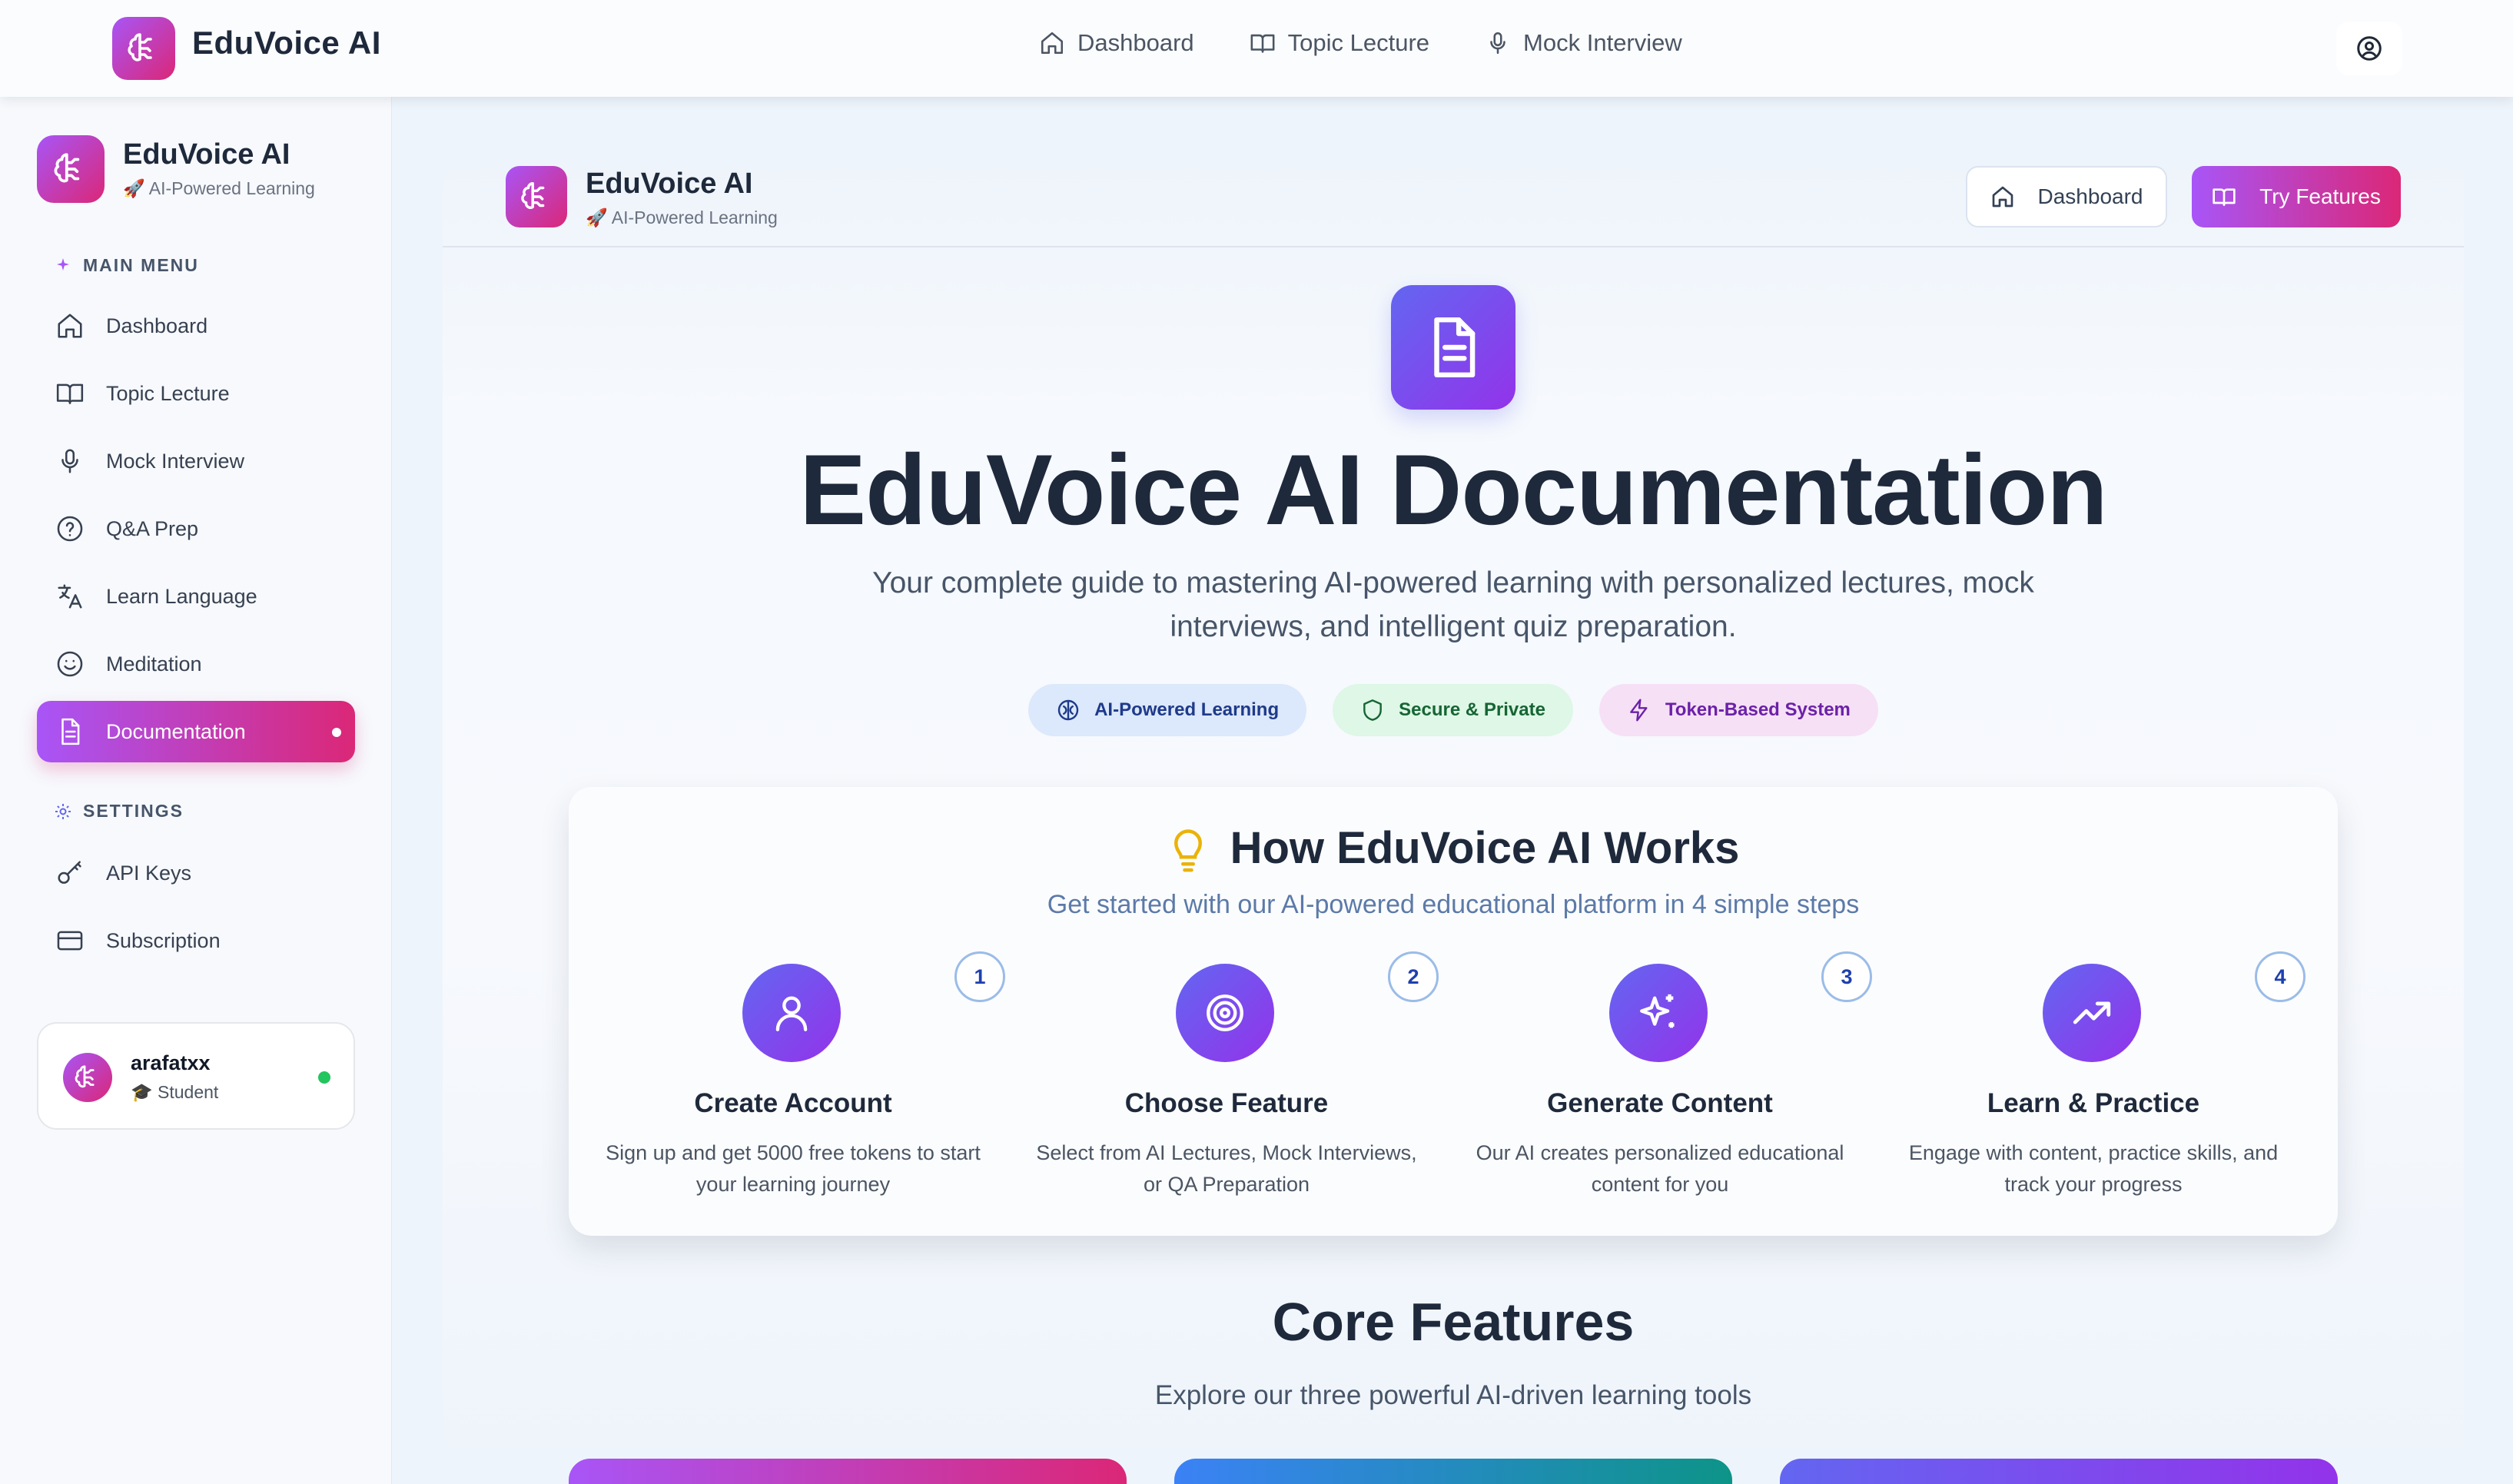 This screenshot has height=1484, width=2513. I want to click on user-icon, so click(792, 1013).